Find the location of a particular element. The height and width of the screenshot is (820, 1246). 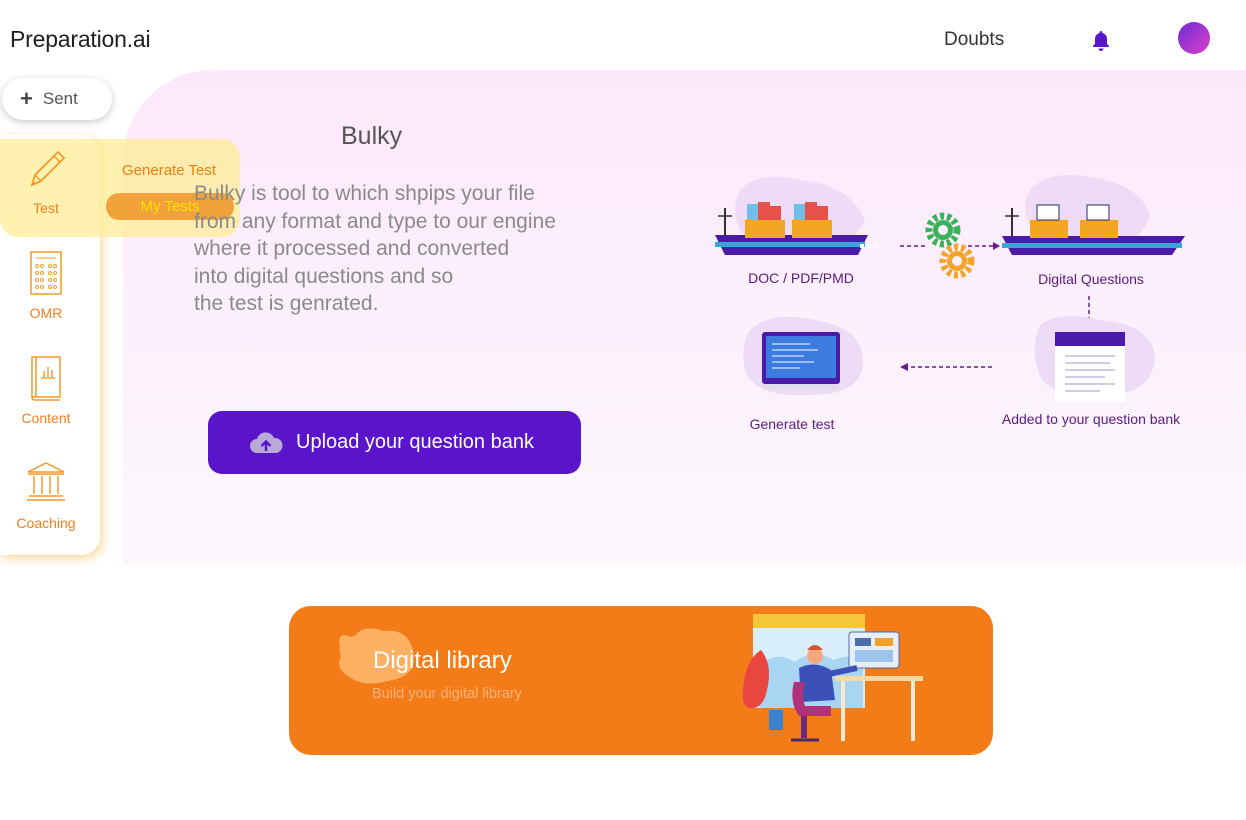

sidebar-item-coaching-label: Coaching is located at coordinates (46, 523).